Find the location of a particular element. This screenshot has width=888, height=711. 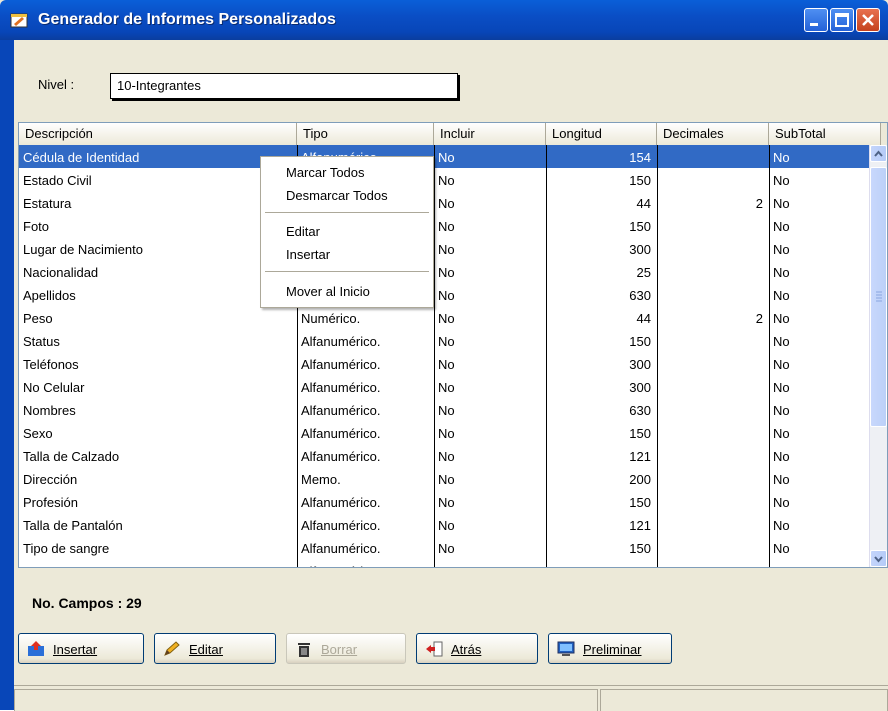

table-cell: Estado Civil is located at coordinates (158, 179).